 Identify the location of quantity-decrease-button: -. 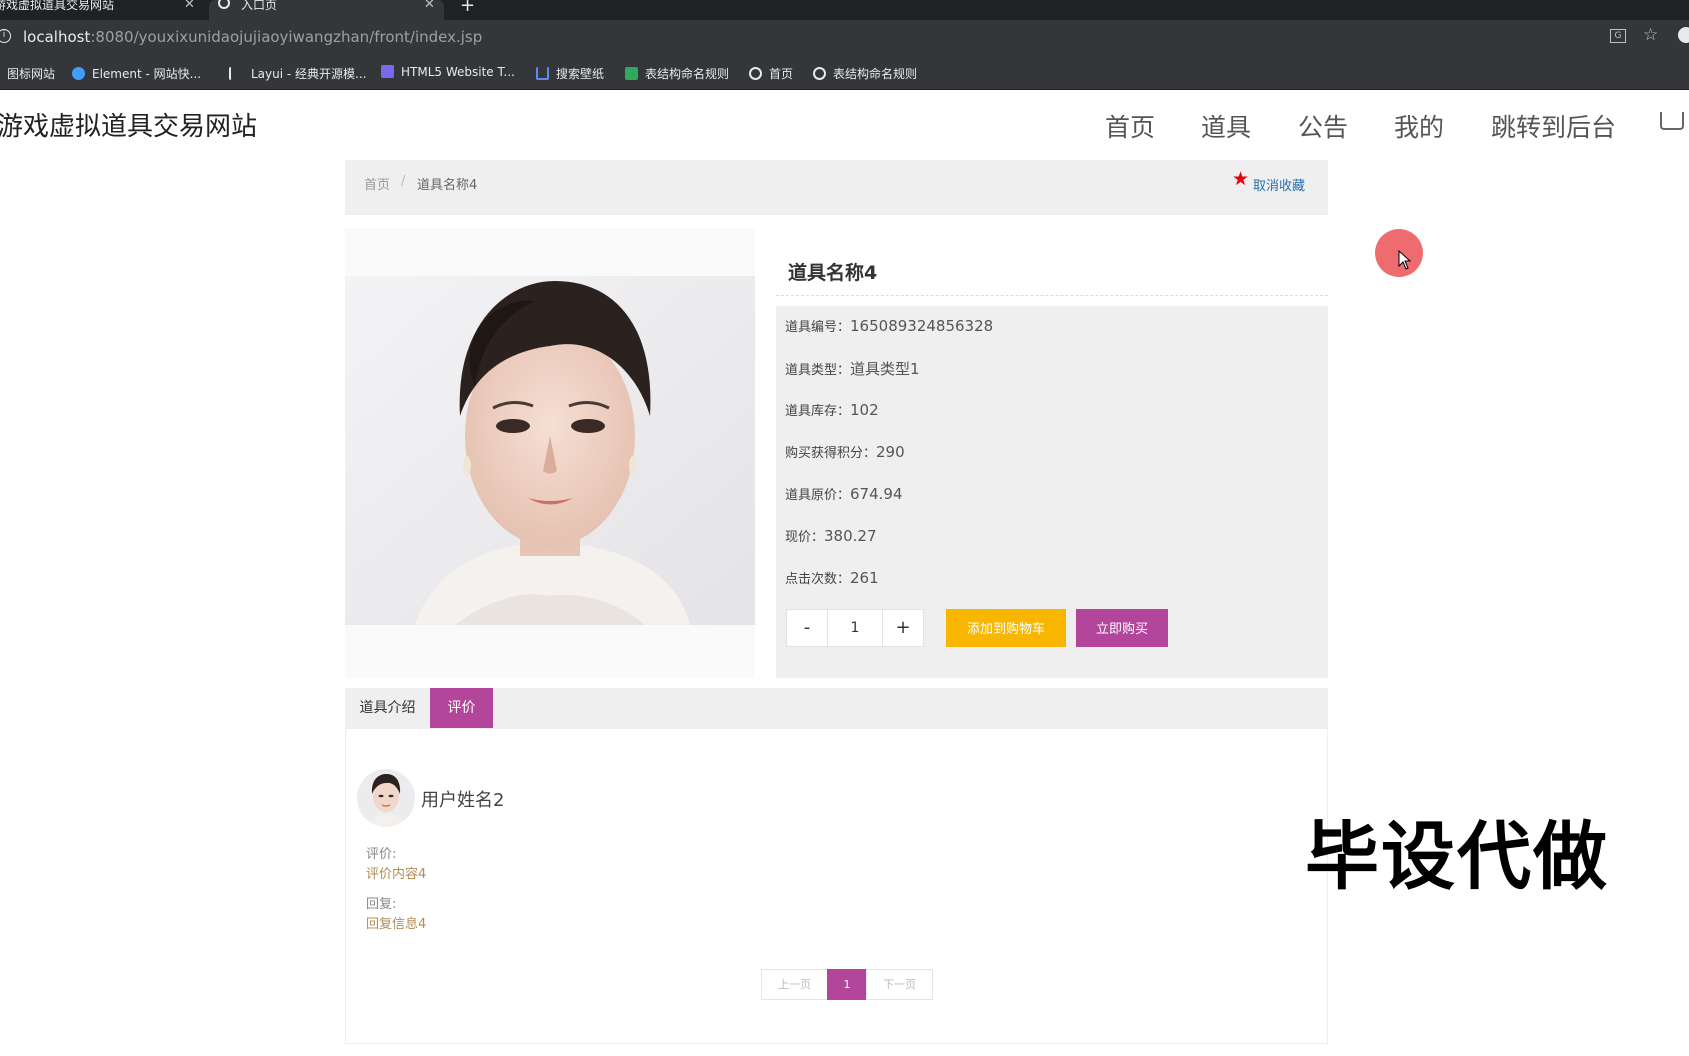
(807, 628).